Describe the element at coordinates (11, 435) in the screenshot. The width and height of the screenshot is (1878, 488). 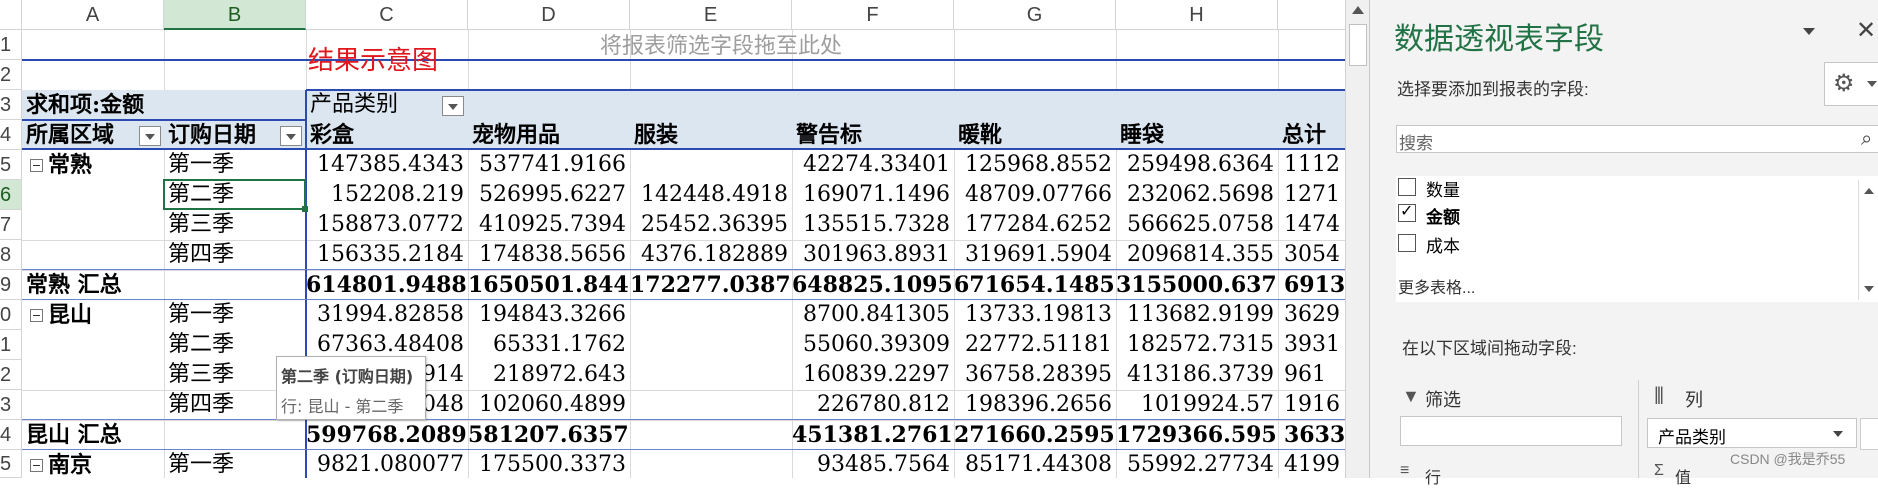
I see `row-header-14: 4` at that location.